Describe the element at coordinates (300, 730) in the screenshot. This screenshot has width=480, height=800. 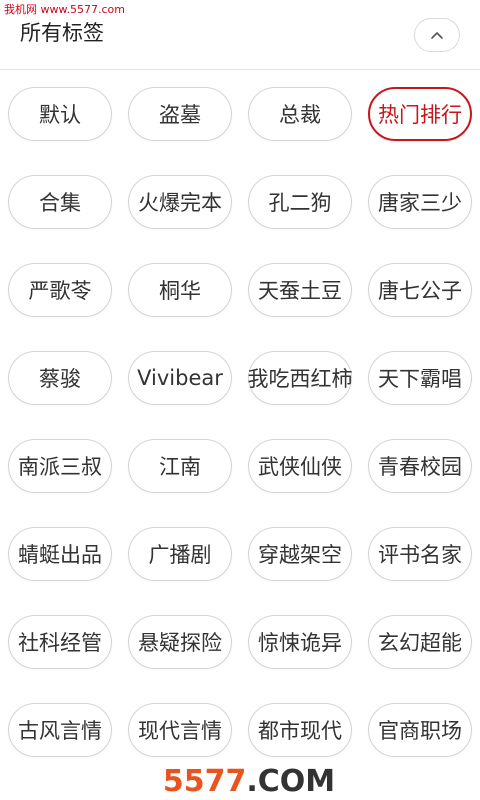
I see `tag-chip: 都市现代` at that location.